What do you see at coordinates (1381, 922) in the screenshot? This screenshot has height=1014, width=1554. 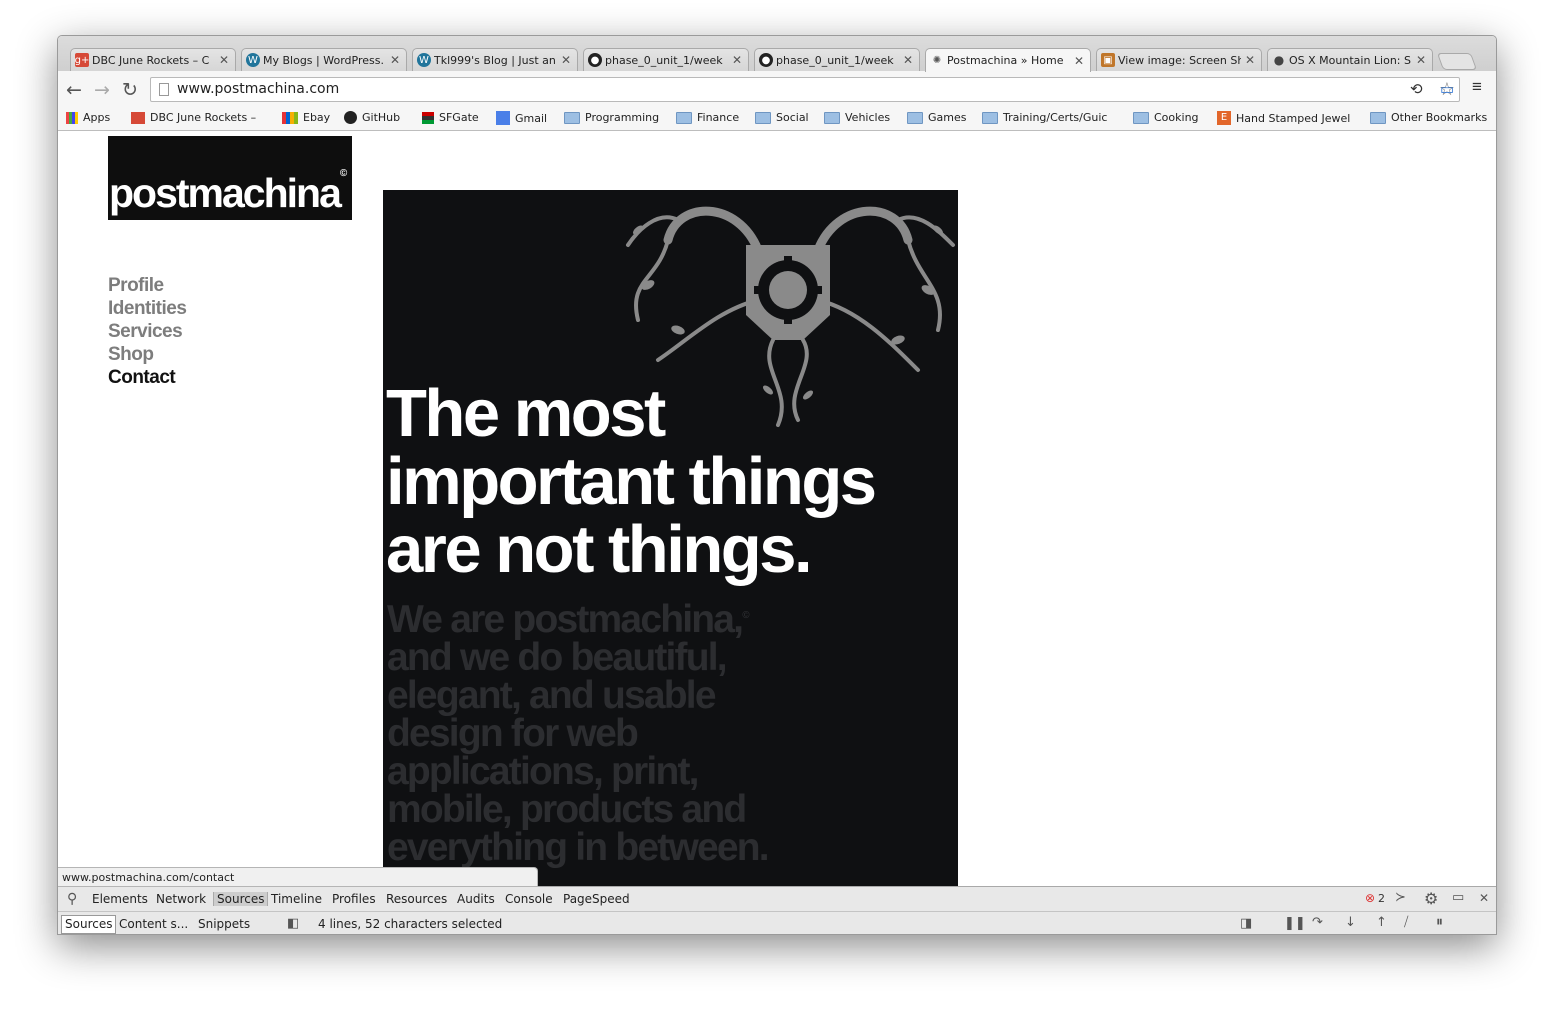 I see `step-out-icon: ↑` at bounding box center [1381, 922].